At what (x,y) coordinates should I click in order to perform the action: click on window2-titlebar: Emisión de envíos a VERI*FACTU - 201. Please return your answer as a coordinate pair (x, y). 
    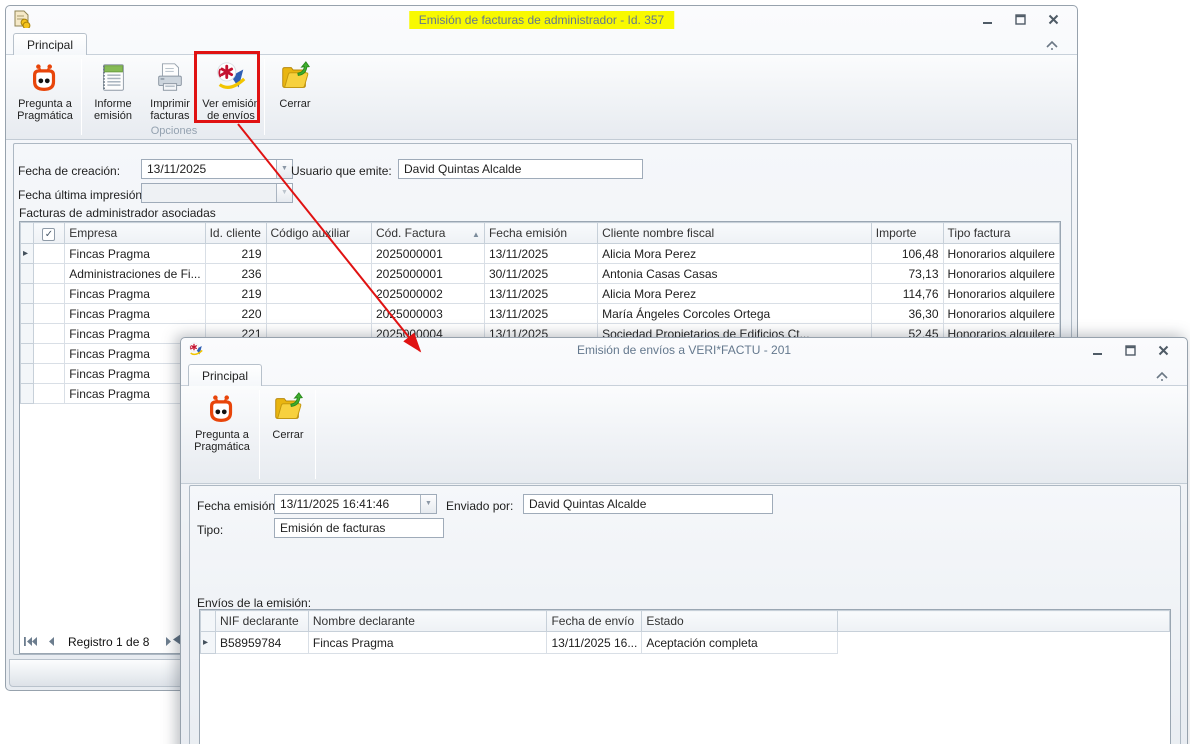
    Looking at the image, I should click on (684, 350).